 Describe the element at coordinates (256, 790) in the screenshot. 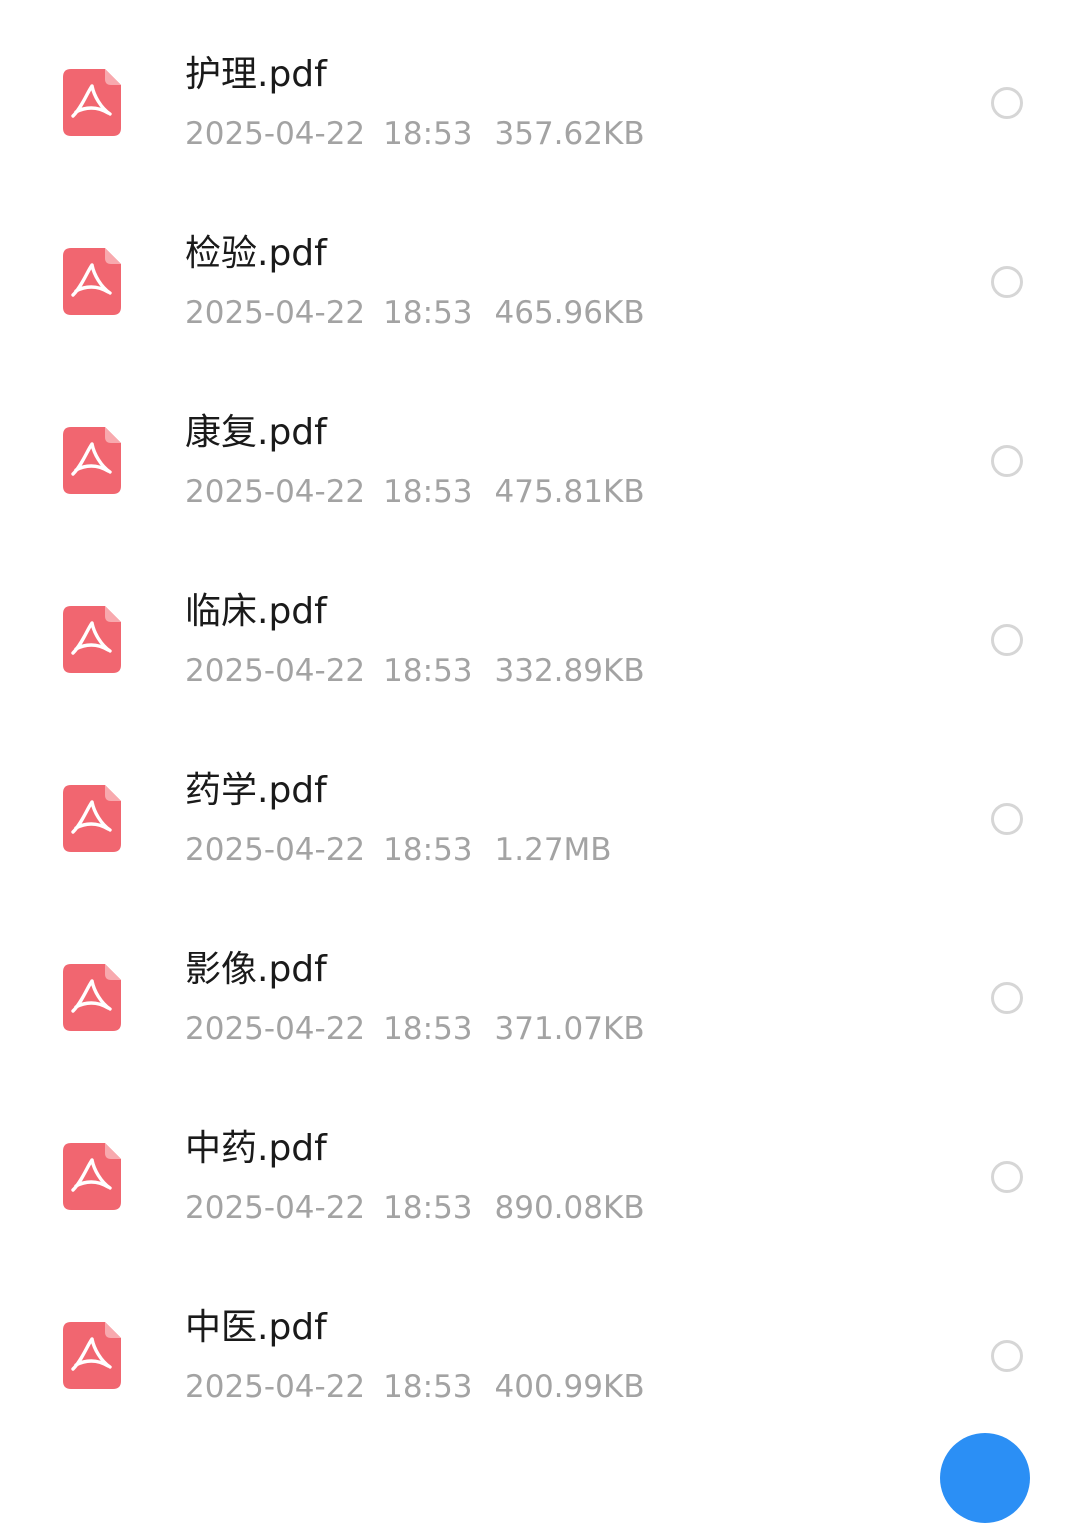

I see `file-name: 药学.pdf` at that location.